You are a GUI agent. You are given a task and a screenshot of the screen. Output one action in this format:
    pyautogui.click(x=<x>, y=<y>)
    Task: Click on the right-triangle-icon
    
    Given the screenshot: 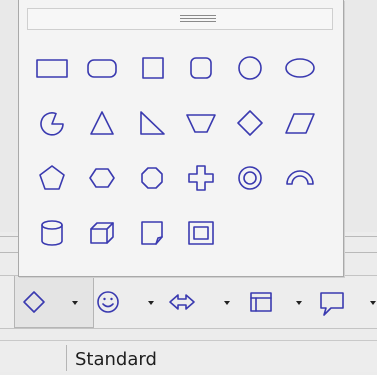 What is the action you would take?
    pyautogui.click(x=152, y=123)
    